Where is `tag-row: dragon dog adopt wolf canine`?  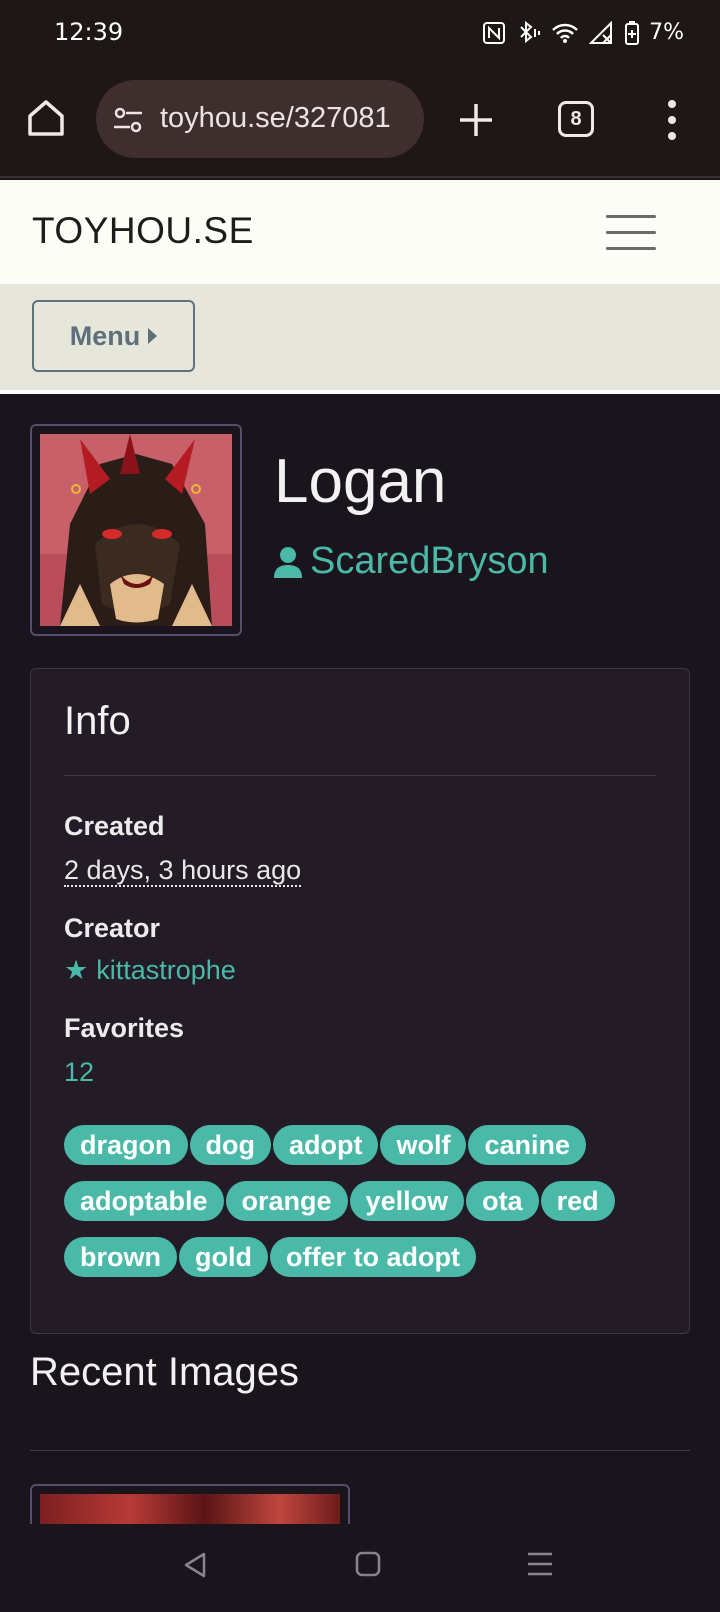 tag-row: dragon dog adopt wolf canine is located at coordinates (364, 1145).